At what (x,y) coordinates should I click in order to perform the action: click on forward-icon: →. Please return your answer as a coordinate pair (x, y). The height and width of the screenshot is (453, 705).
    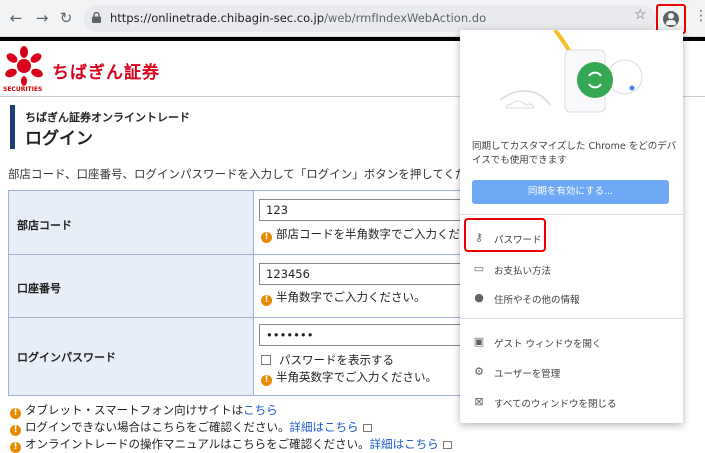
    Looking at the image, I should click on (42, 18).